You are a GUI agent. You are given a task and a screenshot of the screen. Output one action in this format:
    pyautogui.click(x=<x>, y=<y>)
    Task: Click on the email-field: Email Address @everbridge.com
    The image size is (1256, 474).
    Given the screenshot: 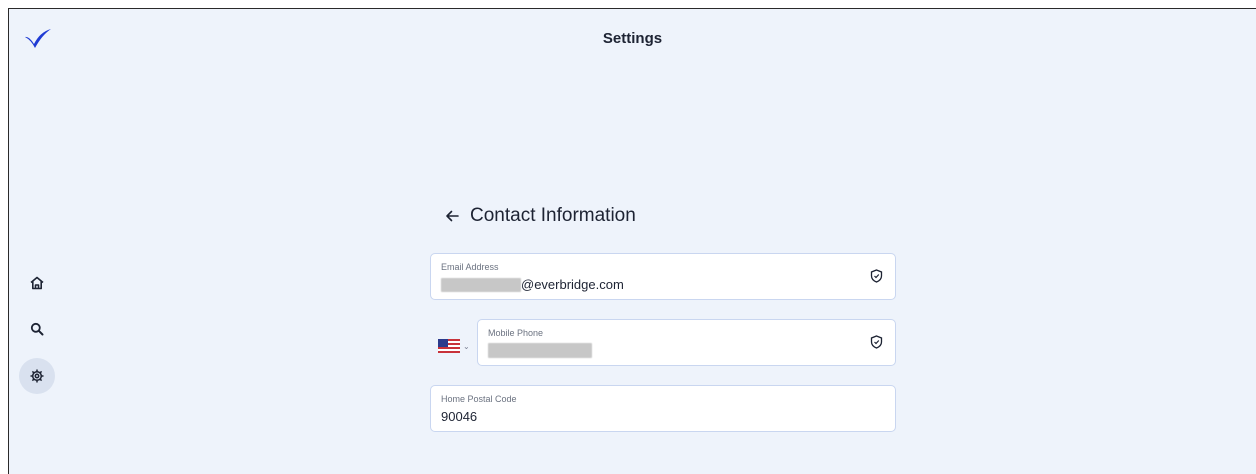 What is the action you would take?
    pyautogui.click(x=663, y=276)
    